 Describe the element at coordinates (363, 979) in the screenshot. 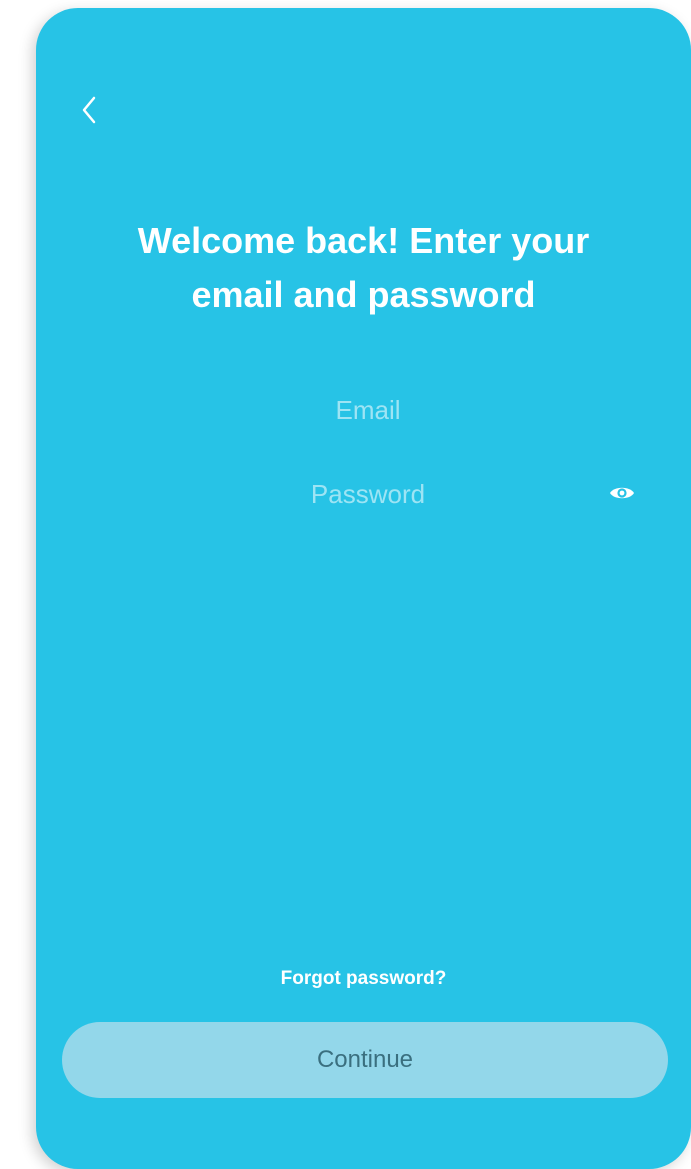

I see `forgot-password-link: Forgot password?` at that location.